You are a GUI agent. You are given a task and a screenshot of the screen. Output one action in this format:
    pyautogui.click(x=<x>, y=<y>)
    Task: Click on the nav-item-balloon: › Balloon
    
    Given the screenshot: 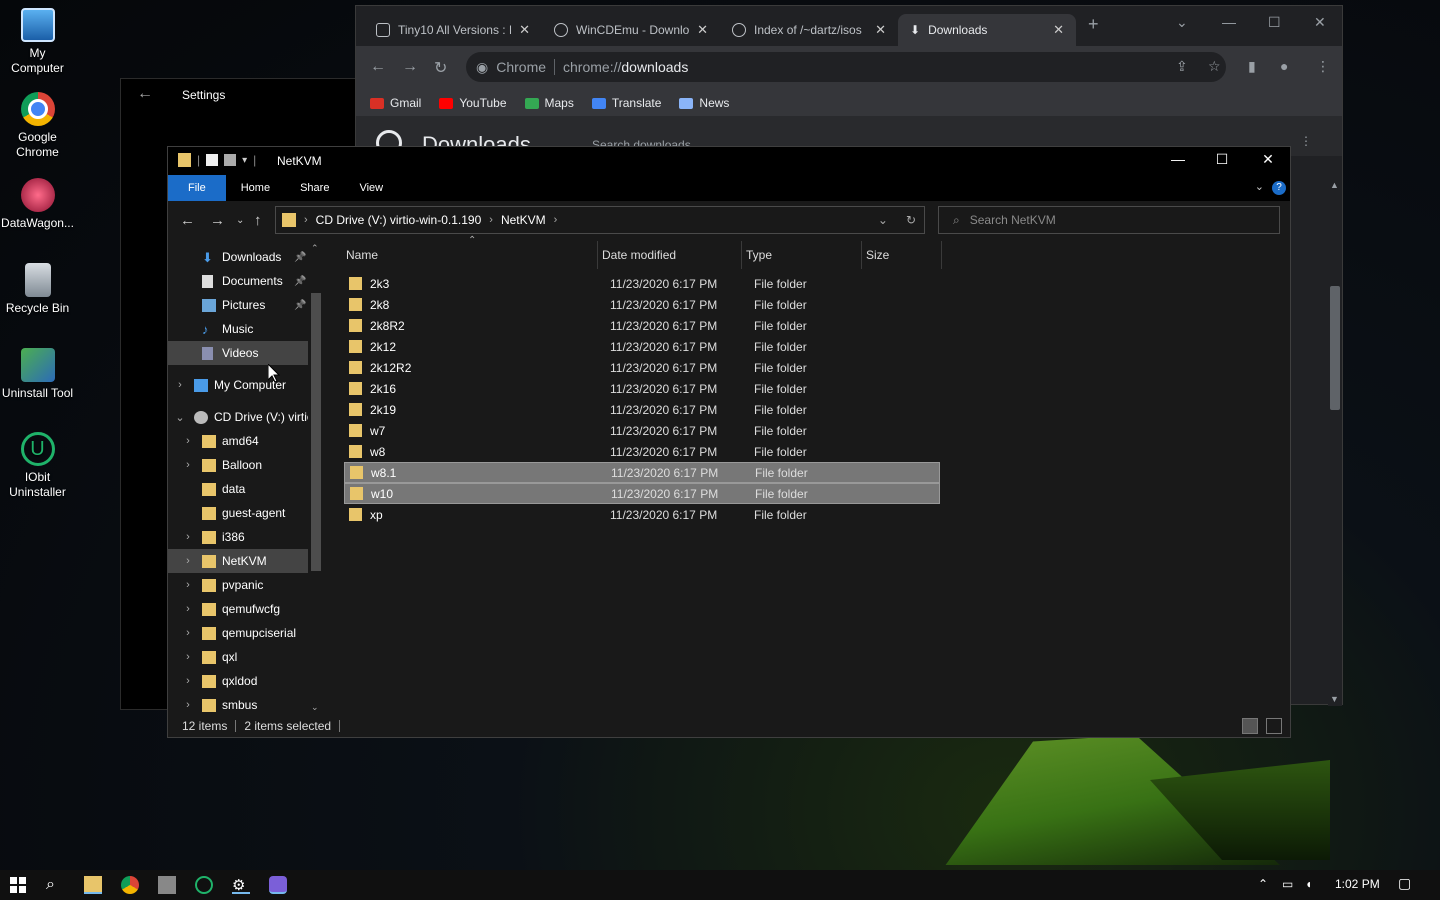 What is the action you would take?
    pyautogui.click(x=238, y=465)
    